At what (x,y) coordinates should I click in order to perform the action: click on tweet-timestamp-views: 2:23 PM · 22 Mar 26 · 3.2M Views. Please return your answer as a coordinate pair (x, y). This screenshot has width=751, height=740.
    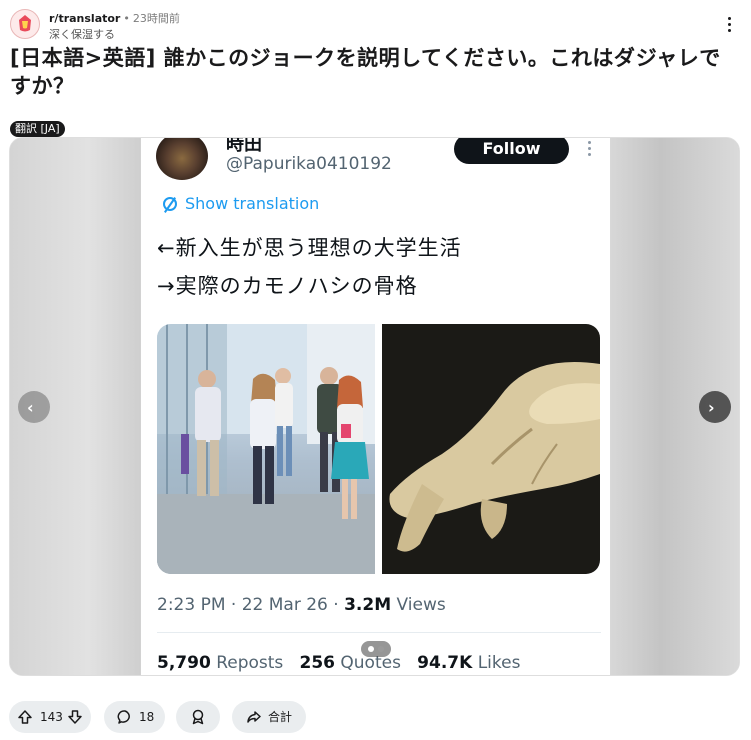
    Looking at the image, I should click on (301, 605).